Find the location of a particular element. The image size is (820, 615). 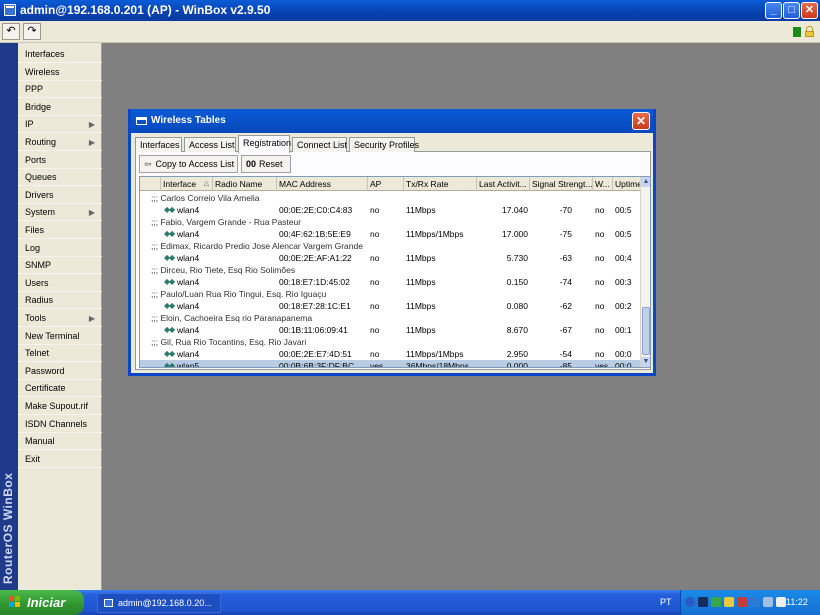

sort-indicator-icon: △ is located at coordinates (206, 183).